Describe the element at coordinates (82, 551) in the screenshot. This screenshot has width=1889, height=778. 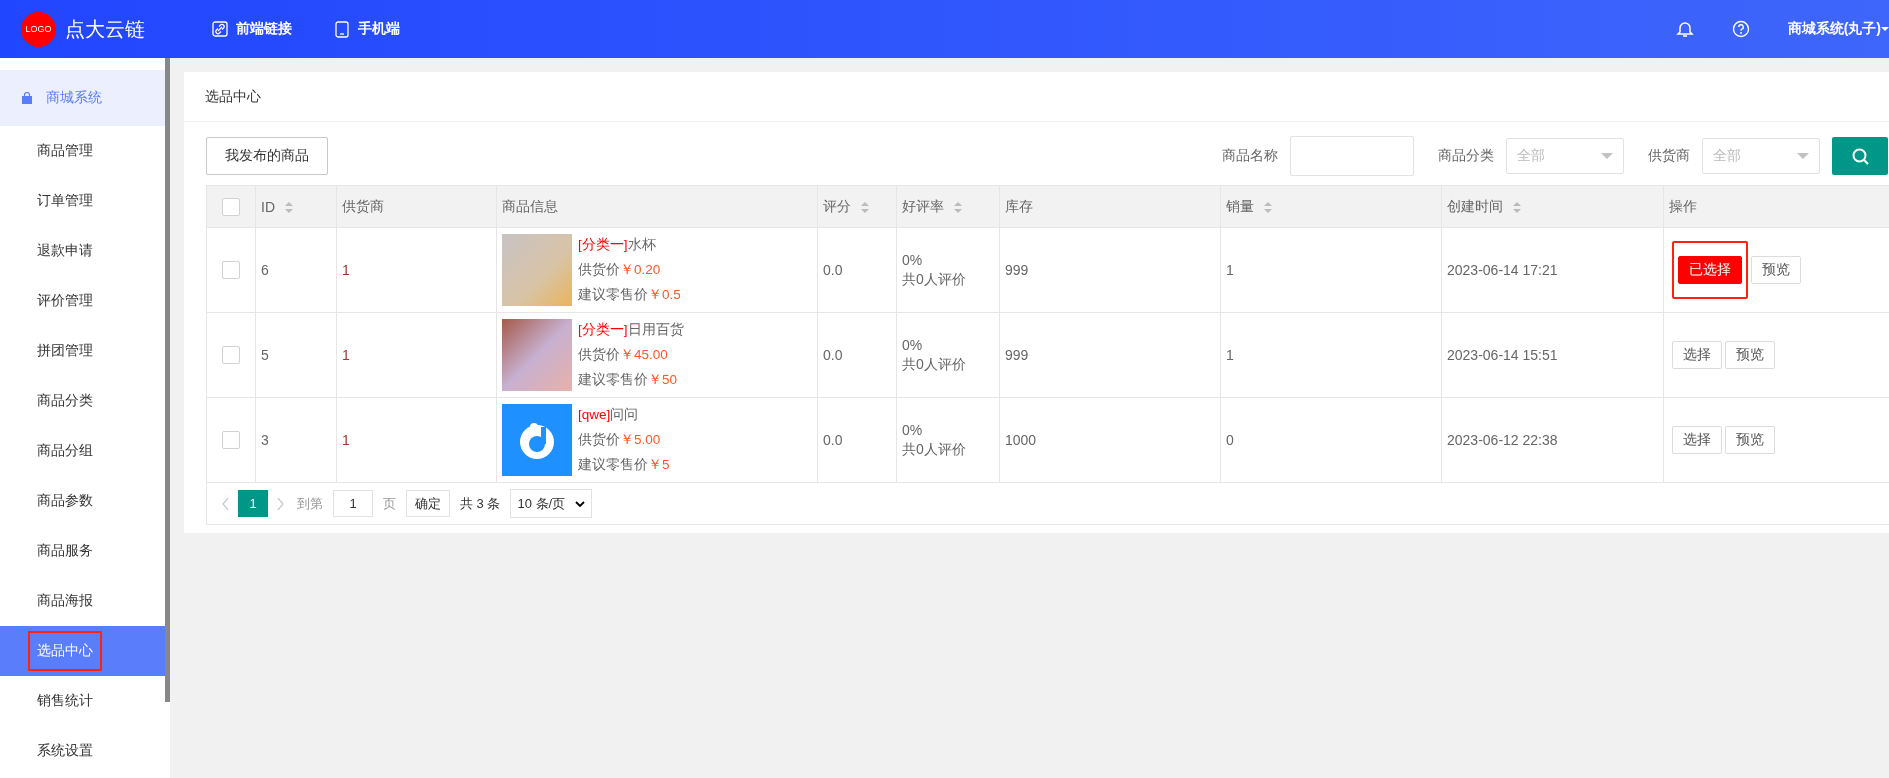
I see `sidebar-item: 商品服务` at that location.